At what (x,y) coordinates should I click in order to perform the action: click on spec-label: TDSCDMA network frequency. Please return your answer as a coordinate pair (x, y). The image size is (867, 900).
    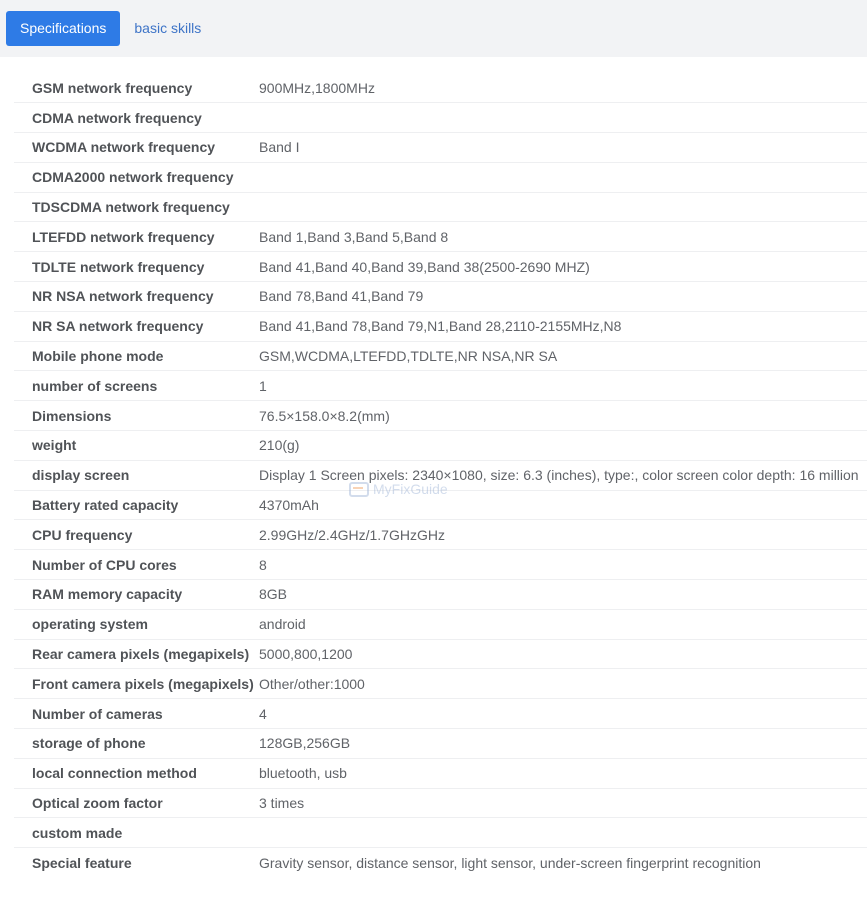
    Looking at the image, I should click on (131, 207).